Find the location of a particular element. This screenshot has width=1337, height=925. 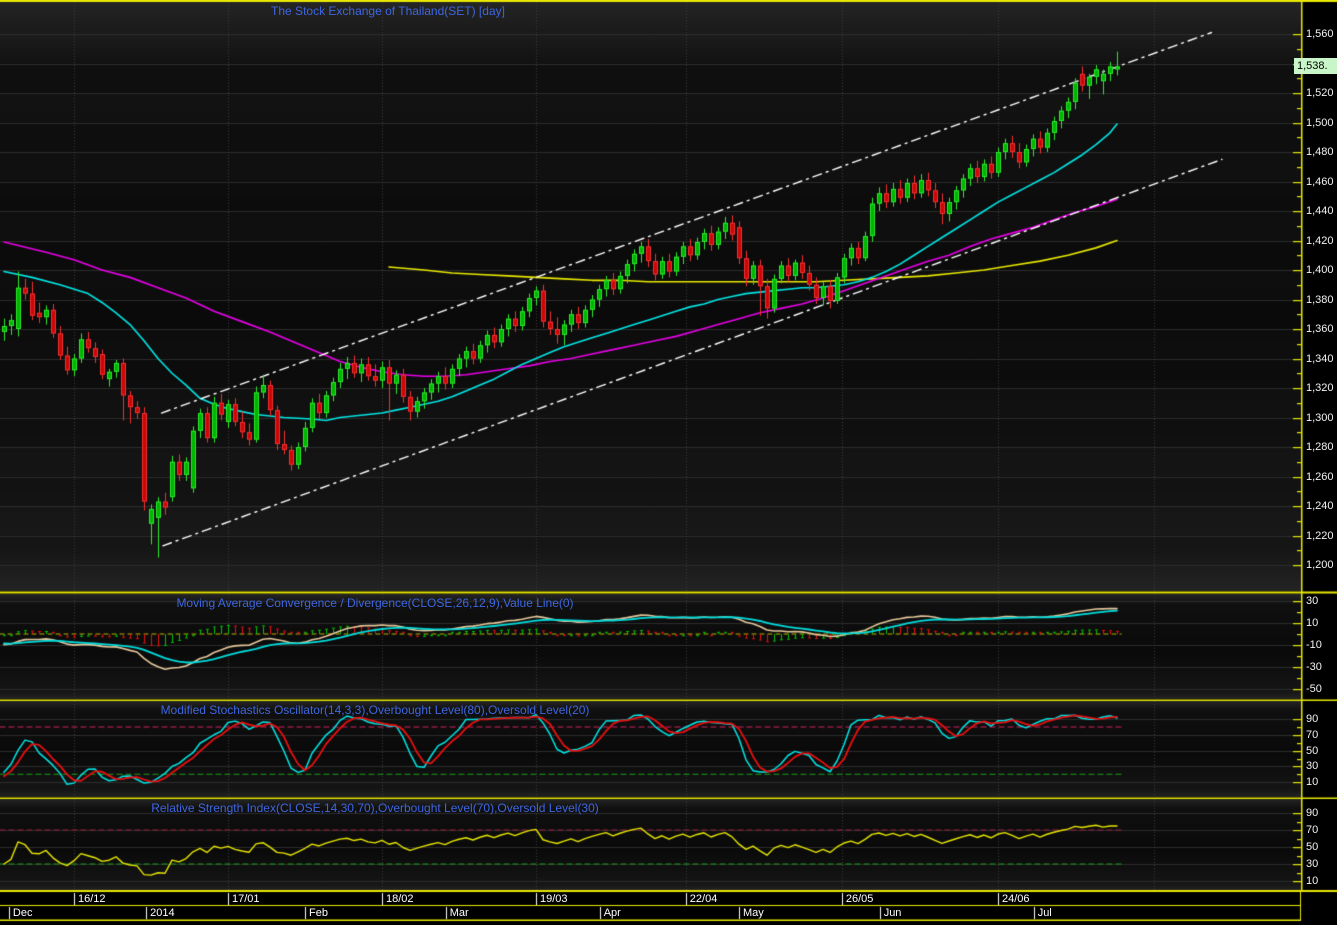

price-tick-label: 1,460 is located at coordinates (1320, 181).